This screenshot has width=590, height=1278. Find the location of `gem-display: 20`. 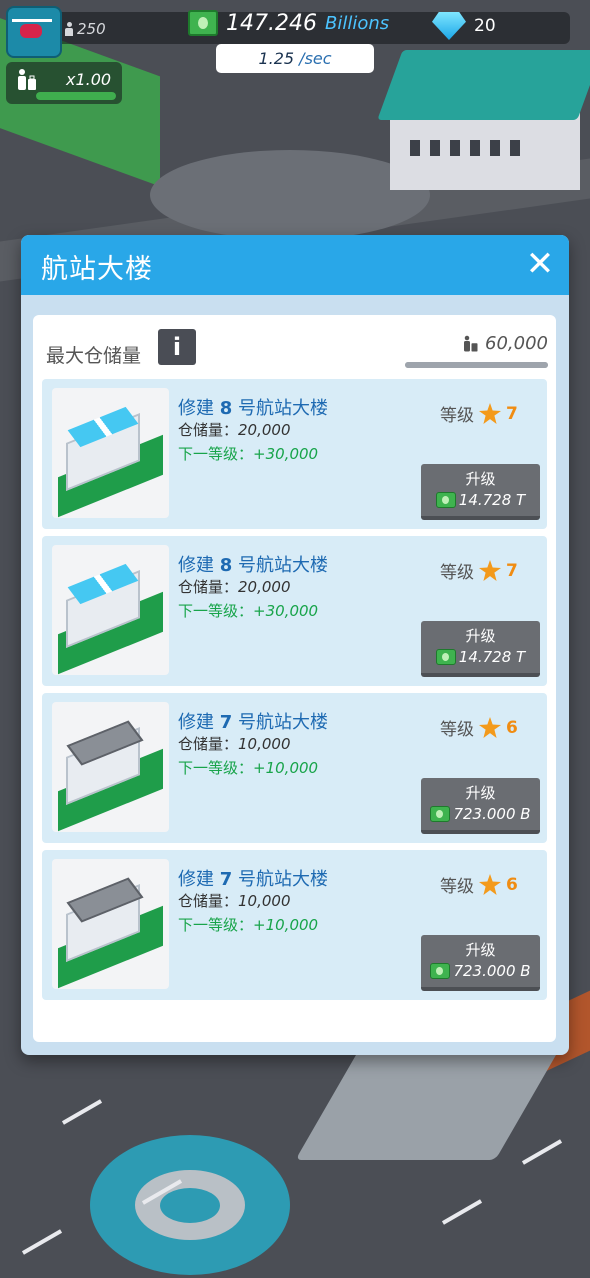

gem-display: 20 is located at coordinates (464, 26).